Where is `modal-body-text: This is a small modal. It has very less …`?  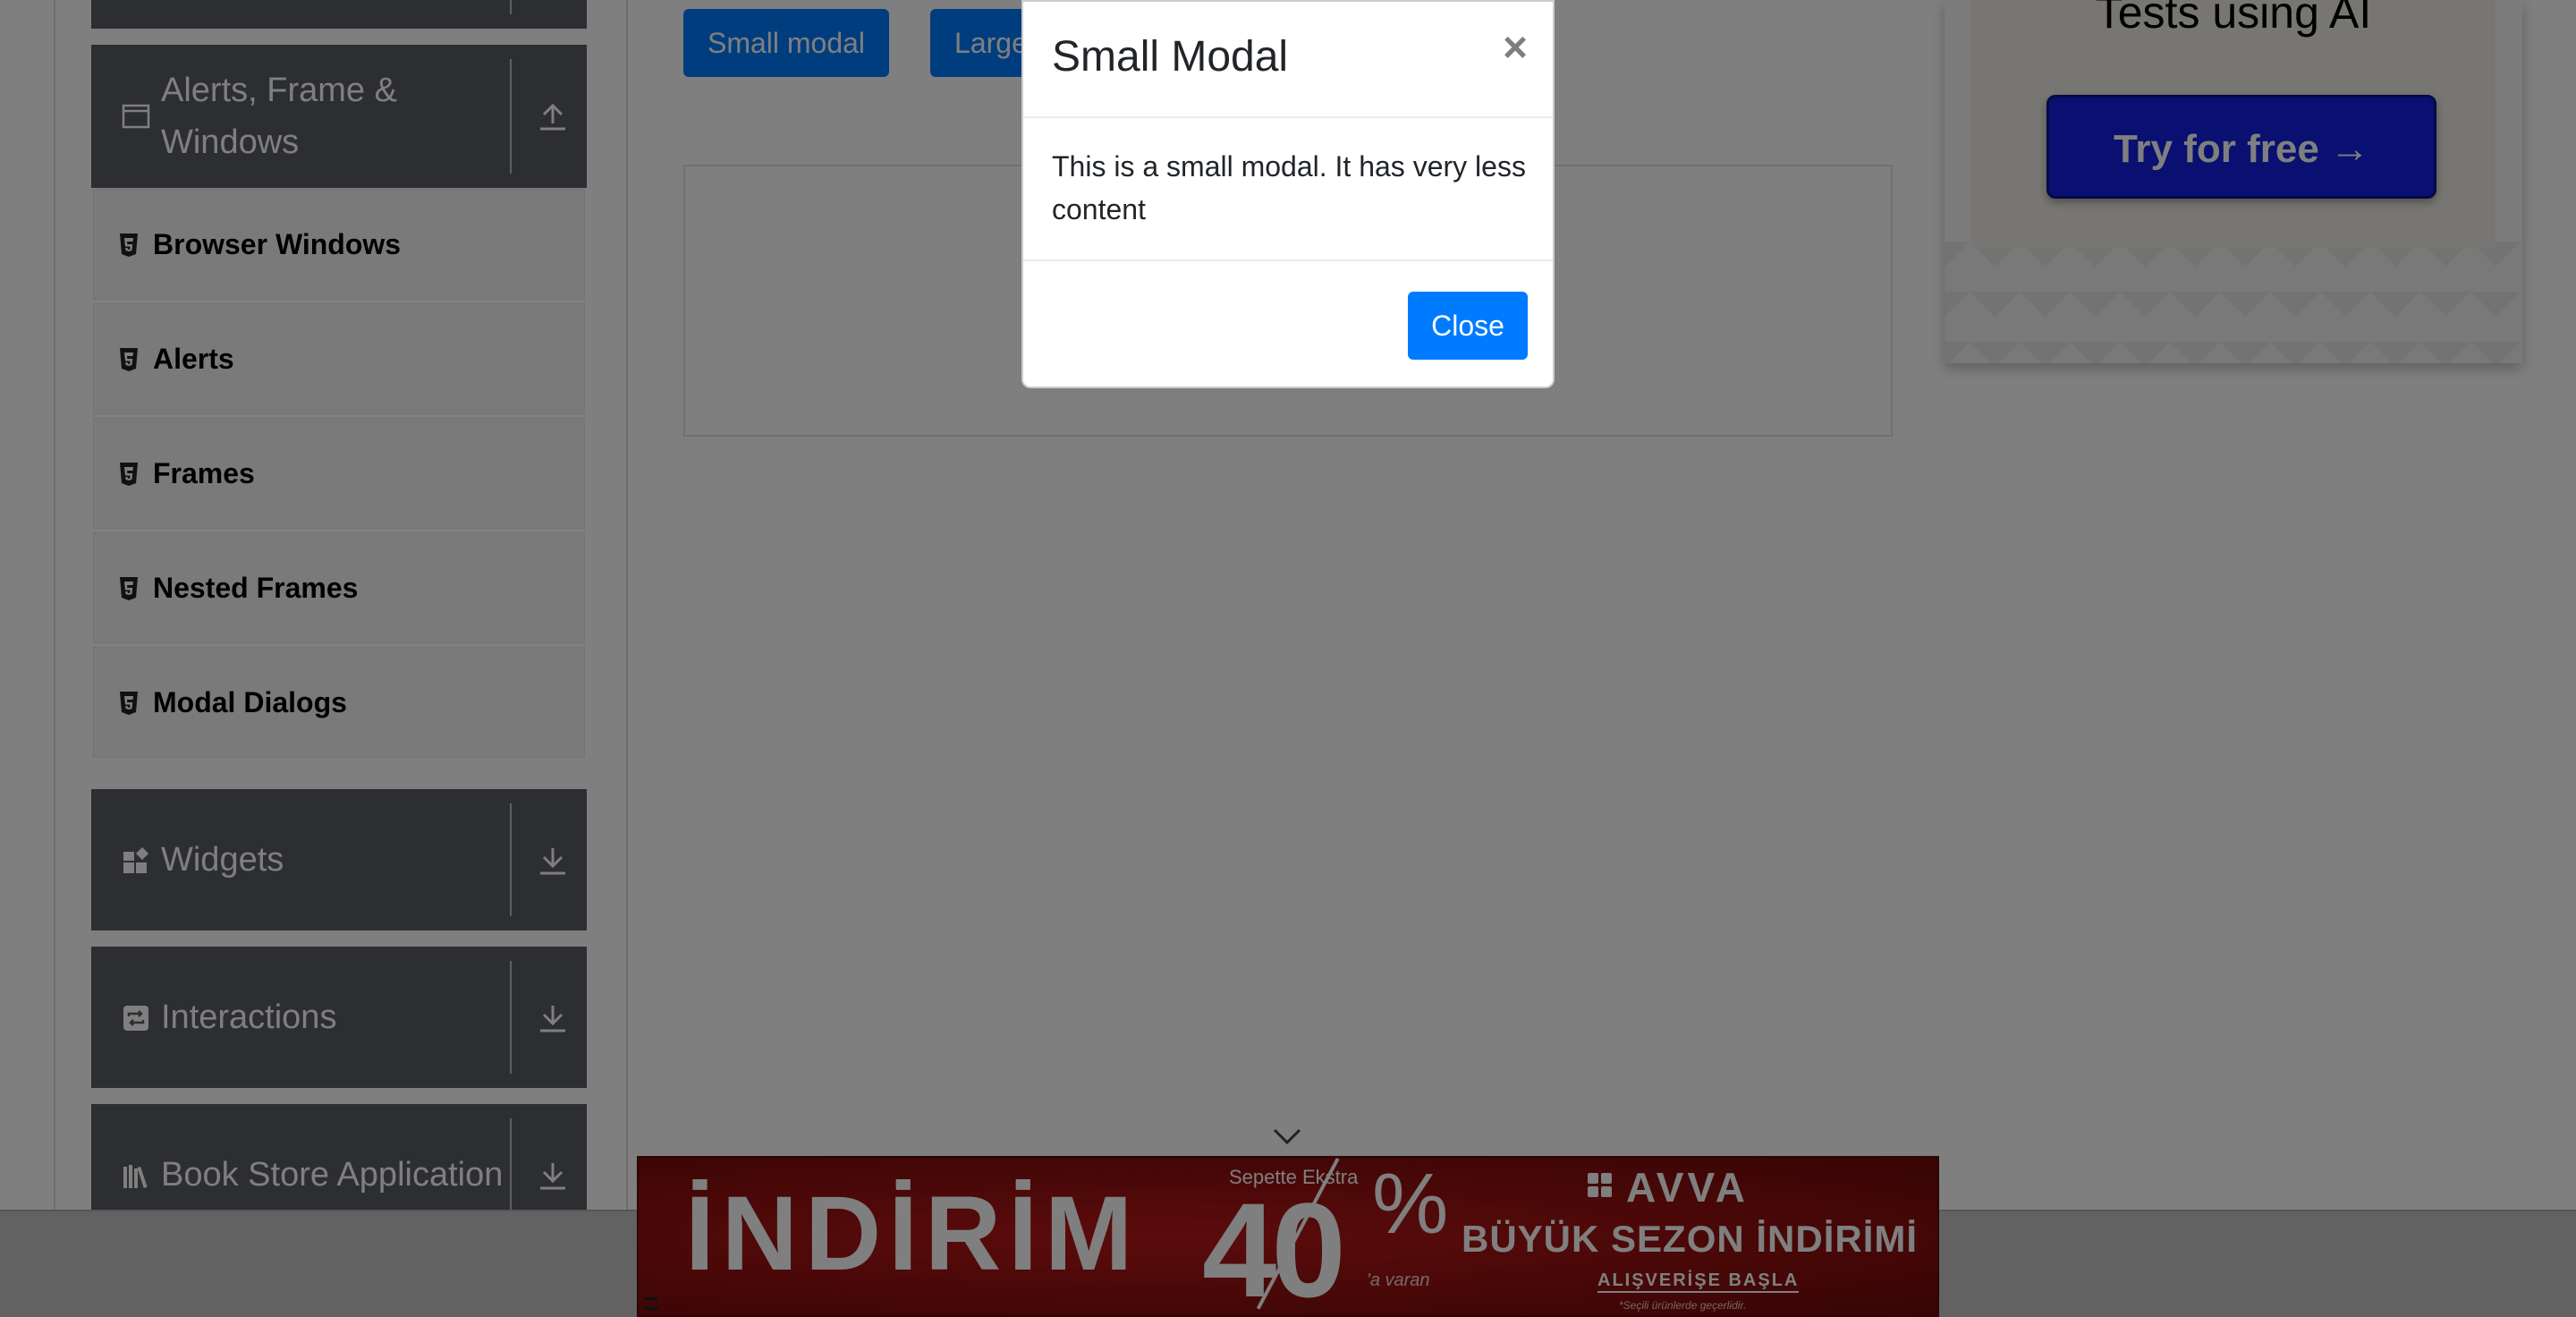
modal-body-text: This is a small modal. It has very less … is located at coordinates (1289, 187).